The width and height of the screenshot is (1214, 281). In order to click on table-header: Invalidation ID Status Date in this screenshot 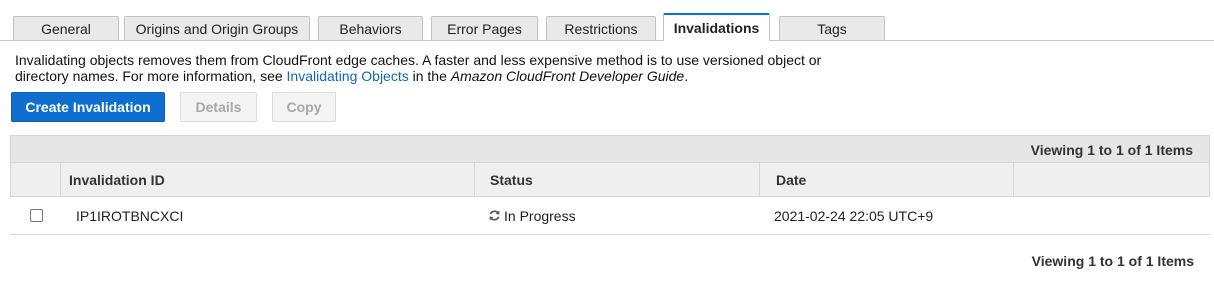, I will do `click(610, 180)`.